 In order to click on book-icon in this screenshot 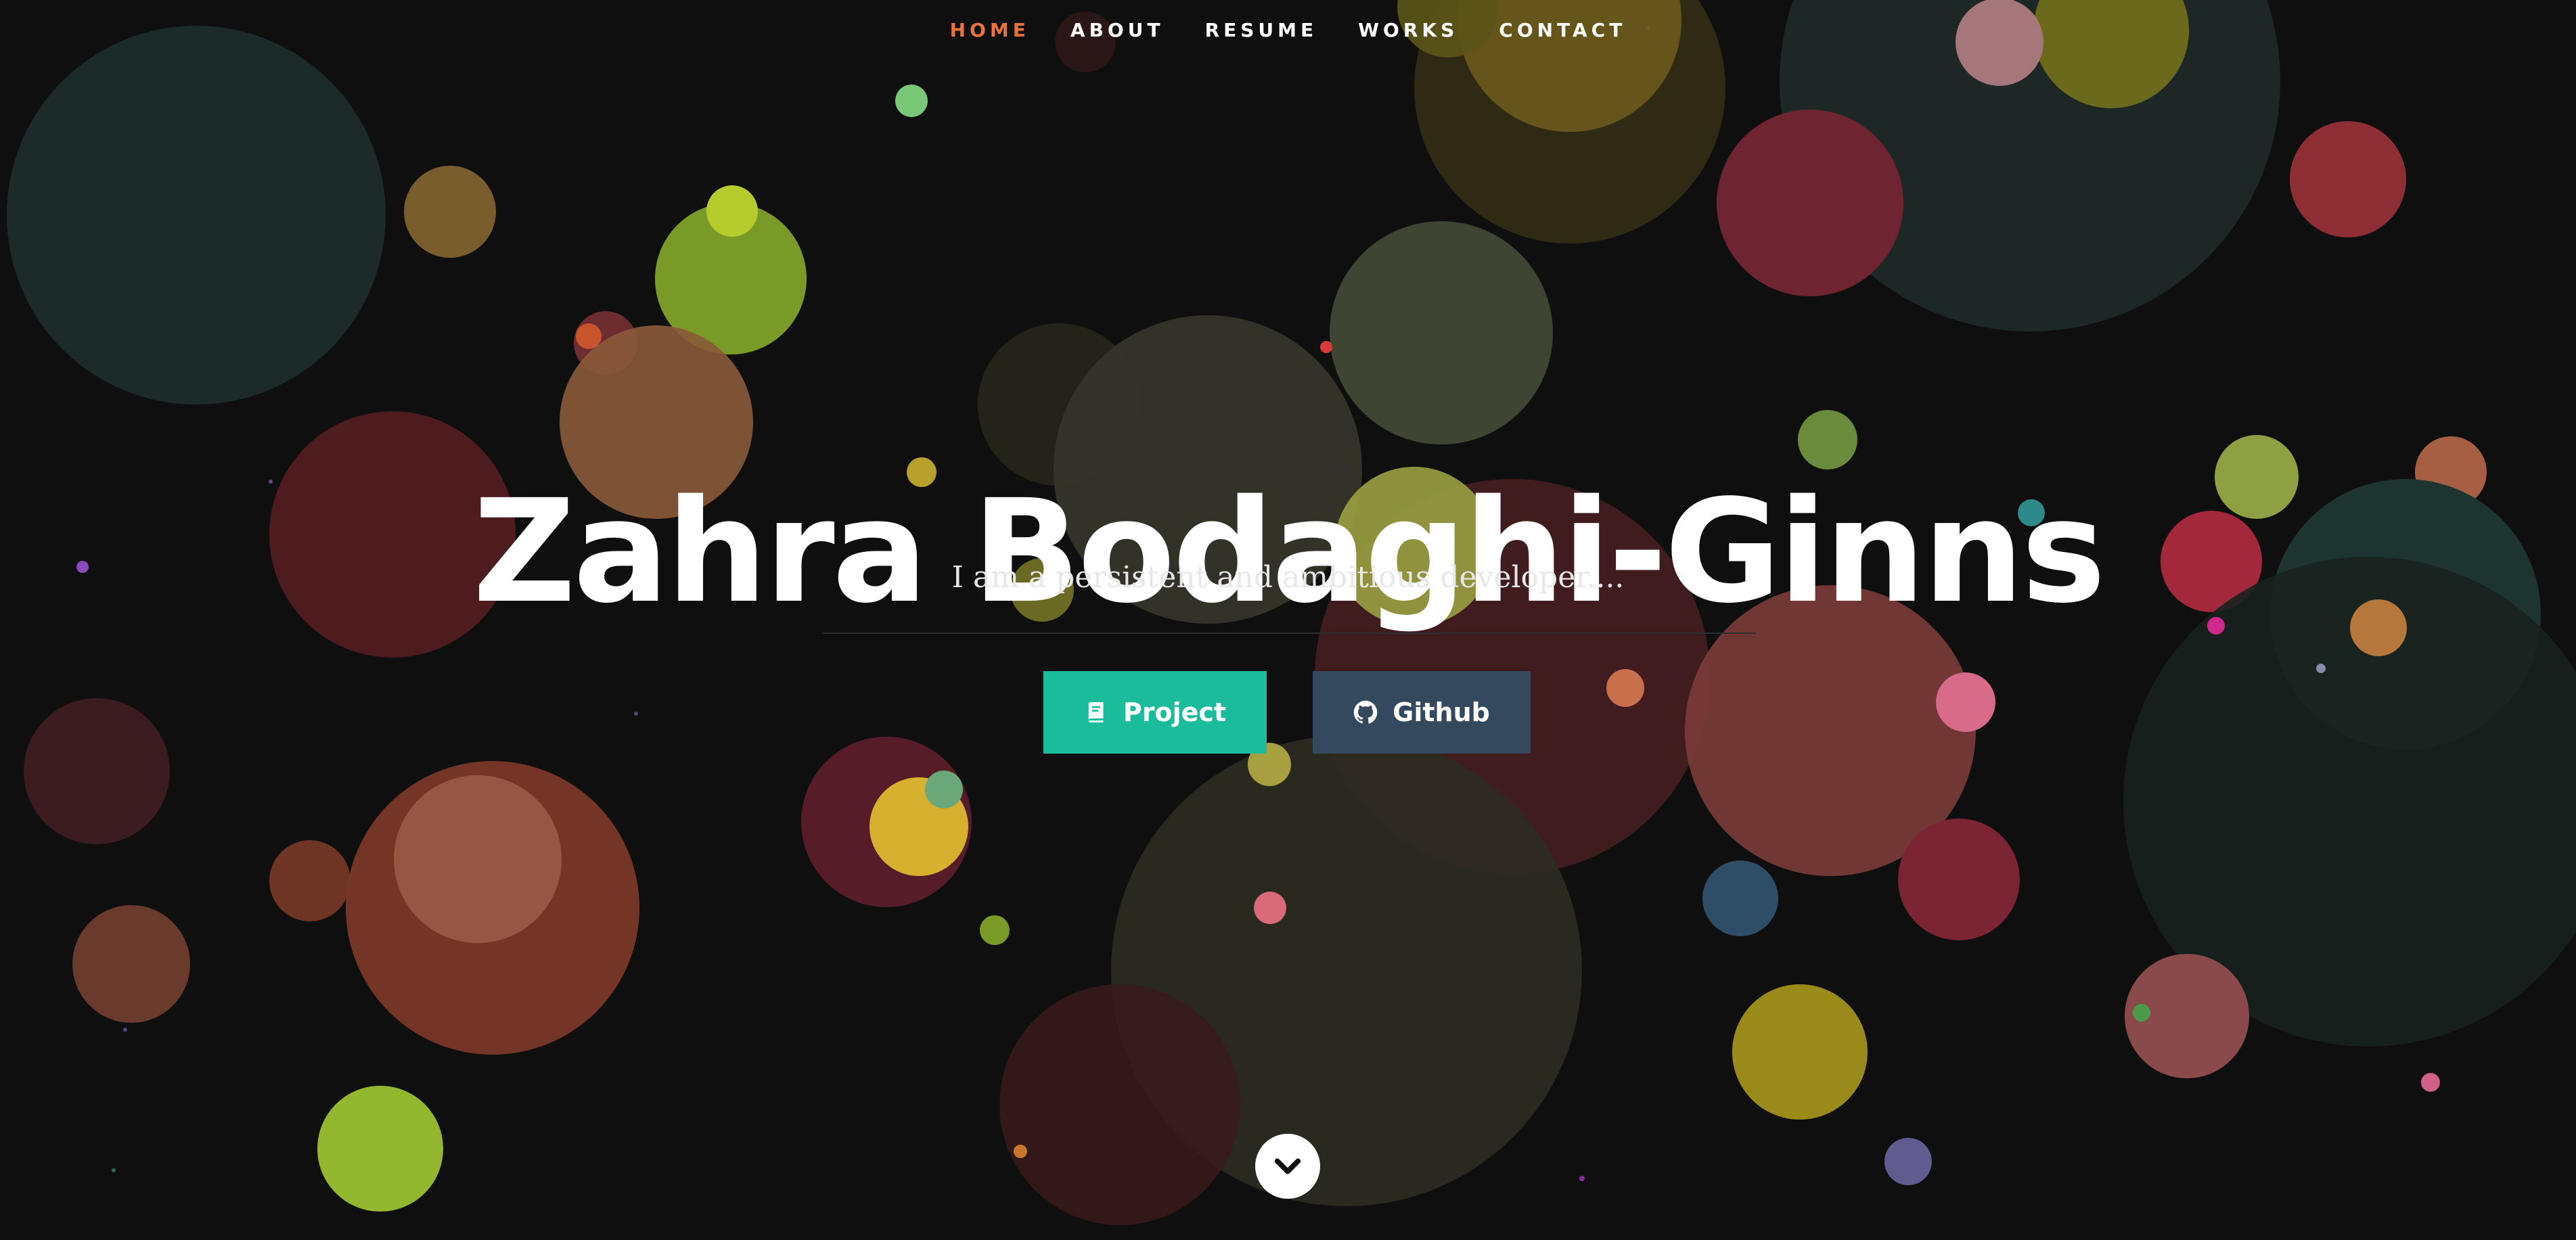, I will do `click(1096, 712)`.